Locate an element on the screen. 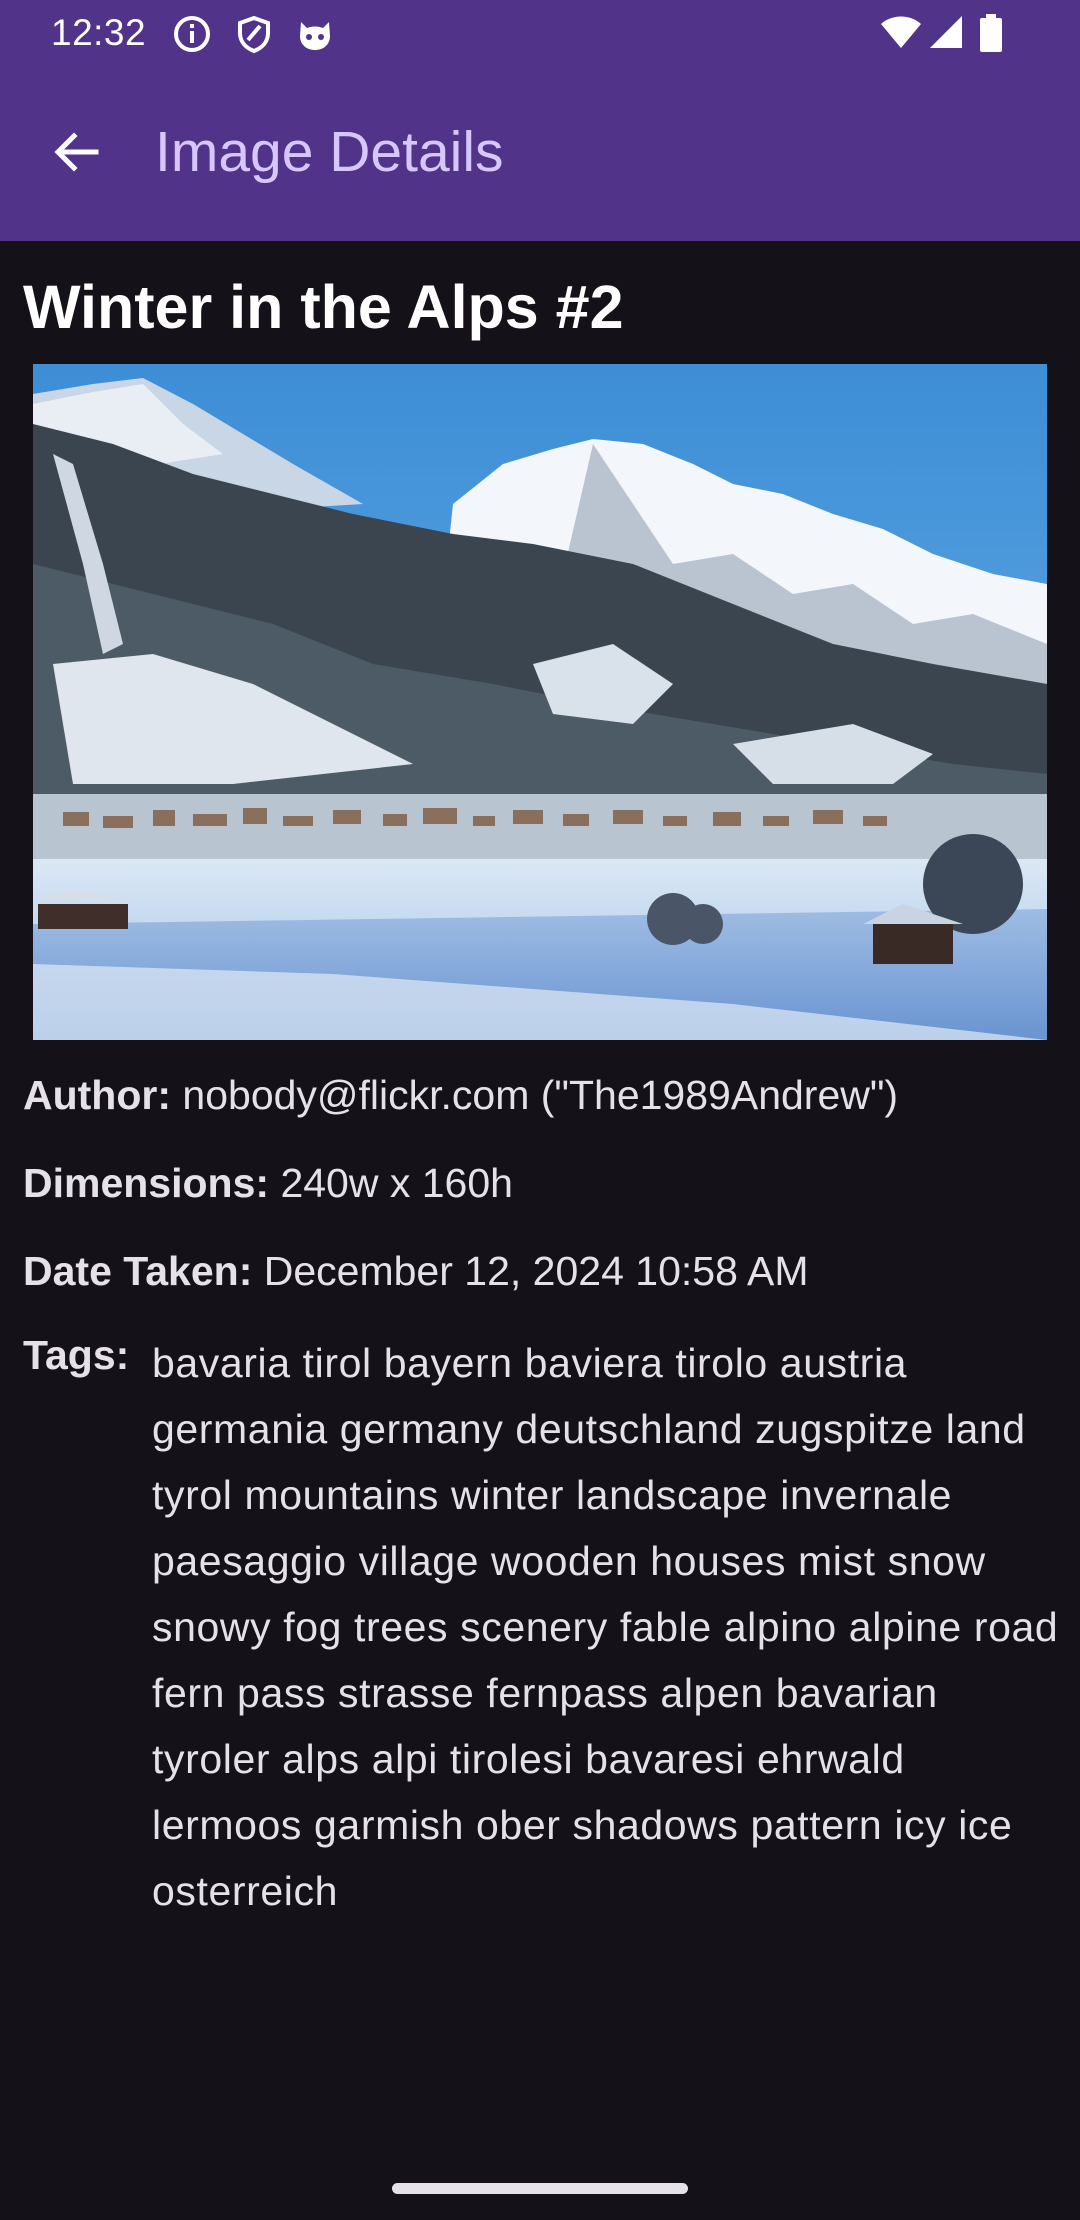 The image size is (1080, 2220). dimensions-row: Dimensions: 240w x 160h is located at coordinates (268, 1183).